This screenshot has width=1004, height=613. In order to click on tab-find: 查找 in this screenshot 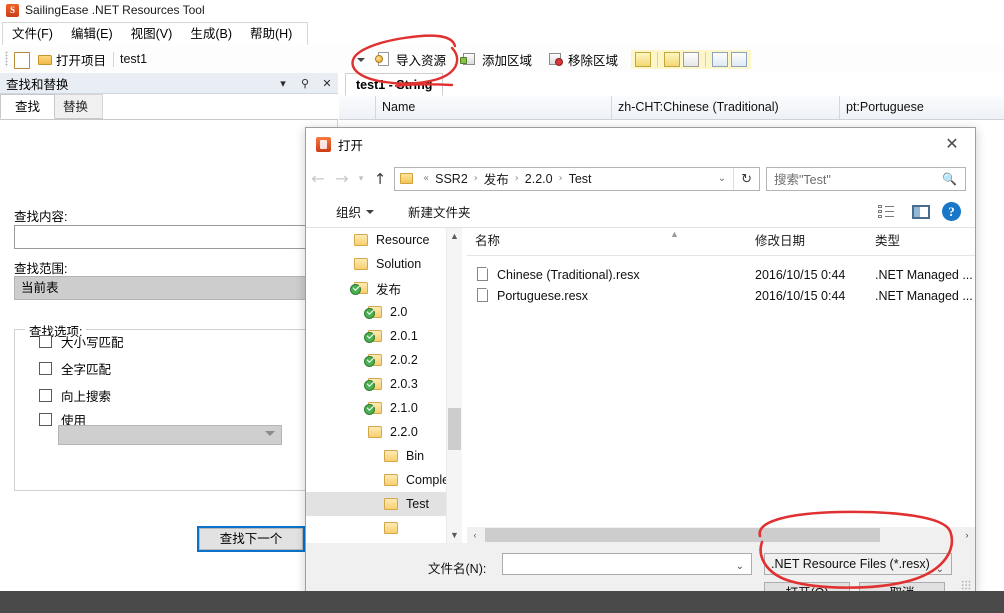, I will do `click(28, 106)`.